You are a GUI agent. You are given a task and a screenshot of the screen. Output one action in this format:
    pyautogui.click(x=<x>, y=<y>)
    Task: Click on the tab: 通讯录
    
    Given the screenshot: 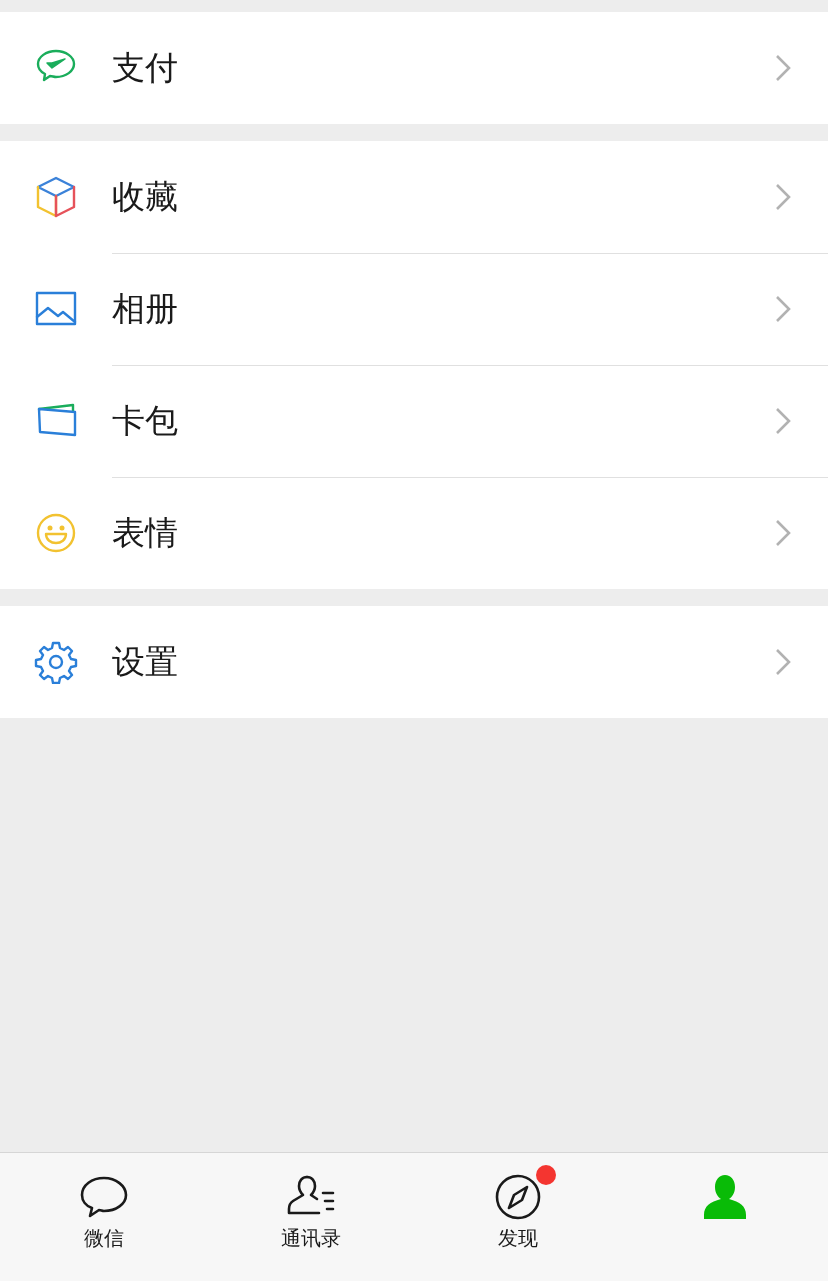 What is the action you would take?
    pyautogui.click(x=310, y=1217)
    